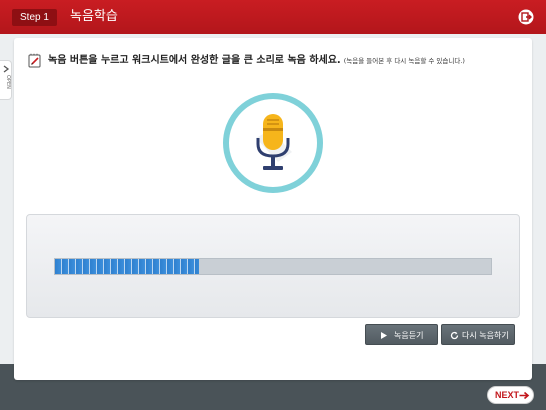 This screenshot has height=410, width=546. I want to click on progress-track, so click(273, 266).